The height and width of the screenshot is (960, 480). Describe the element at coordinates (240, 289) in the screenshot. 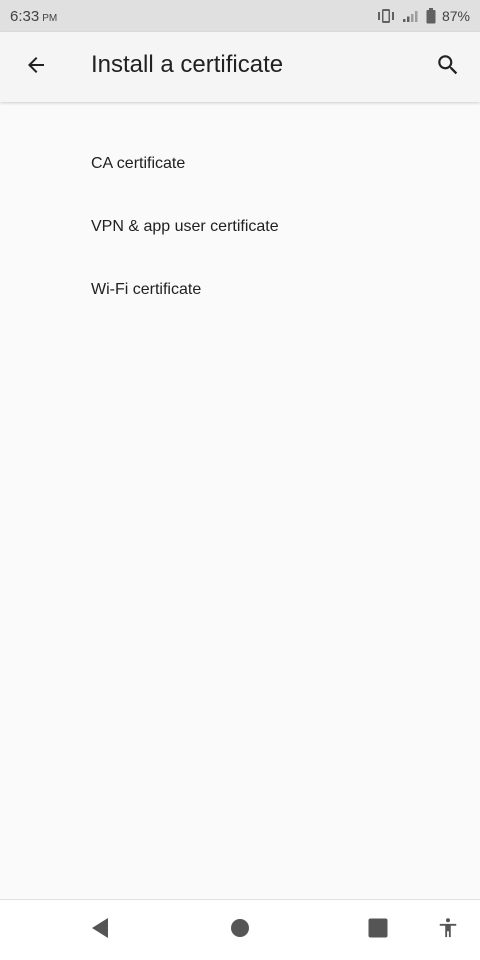

I see `list-item-wifi-certificate: Wi-Fi certificate` at that location.